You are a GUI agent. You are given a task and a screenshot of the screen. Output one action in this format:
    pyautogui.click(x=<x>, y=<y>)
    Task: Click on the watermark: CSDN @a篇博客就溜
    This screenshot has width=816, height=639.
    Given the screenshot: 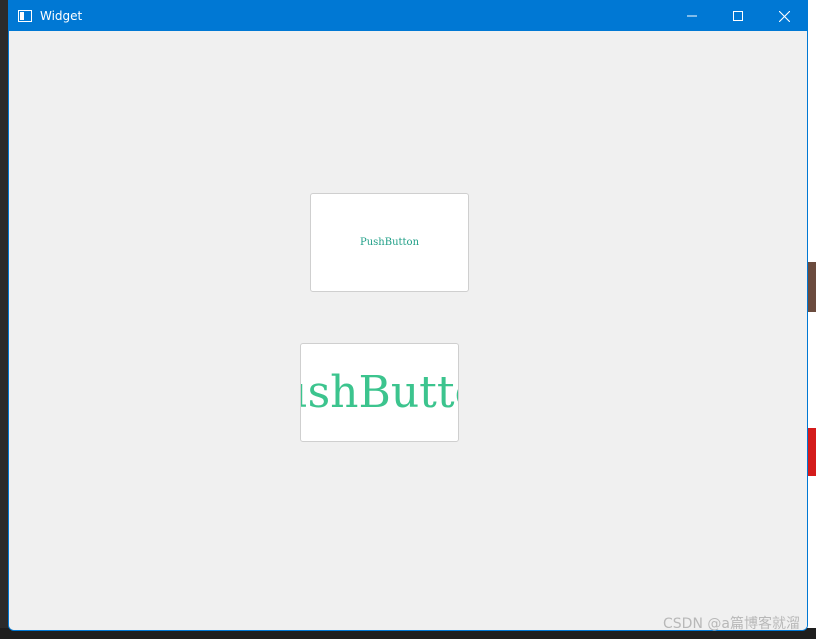 What is the action you would take?
    pyautogui.click(x=731, y=624)
    